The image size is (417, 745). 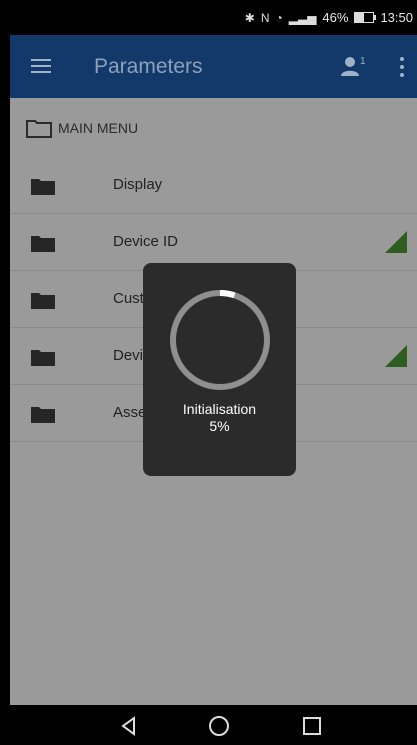 I want to click on menu-item-label: Device ID, so click(x=146, y=241).